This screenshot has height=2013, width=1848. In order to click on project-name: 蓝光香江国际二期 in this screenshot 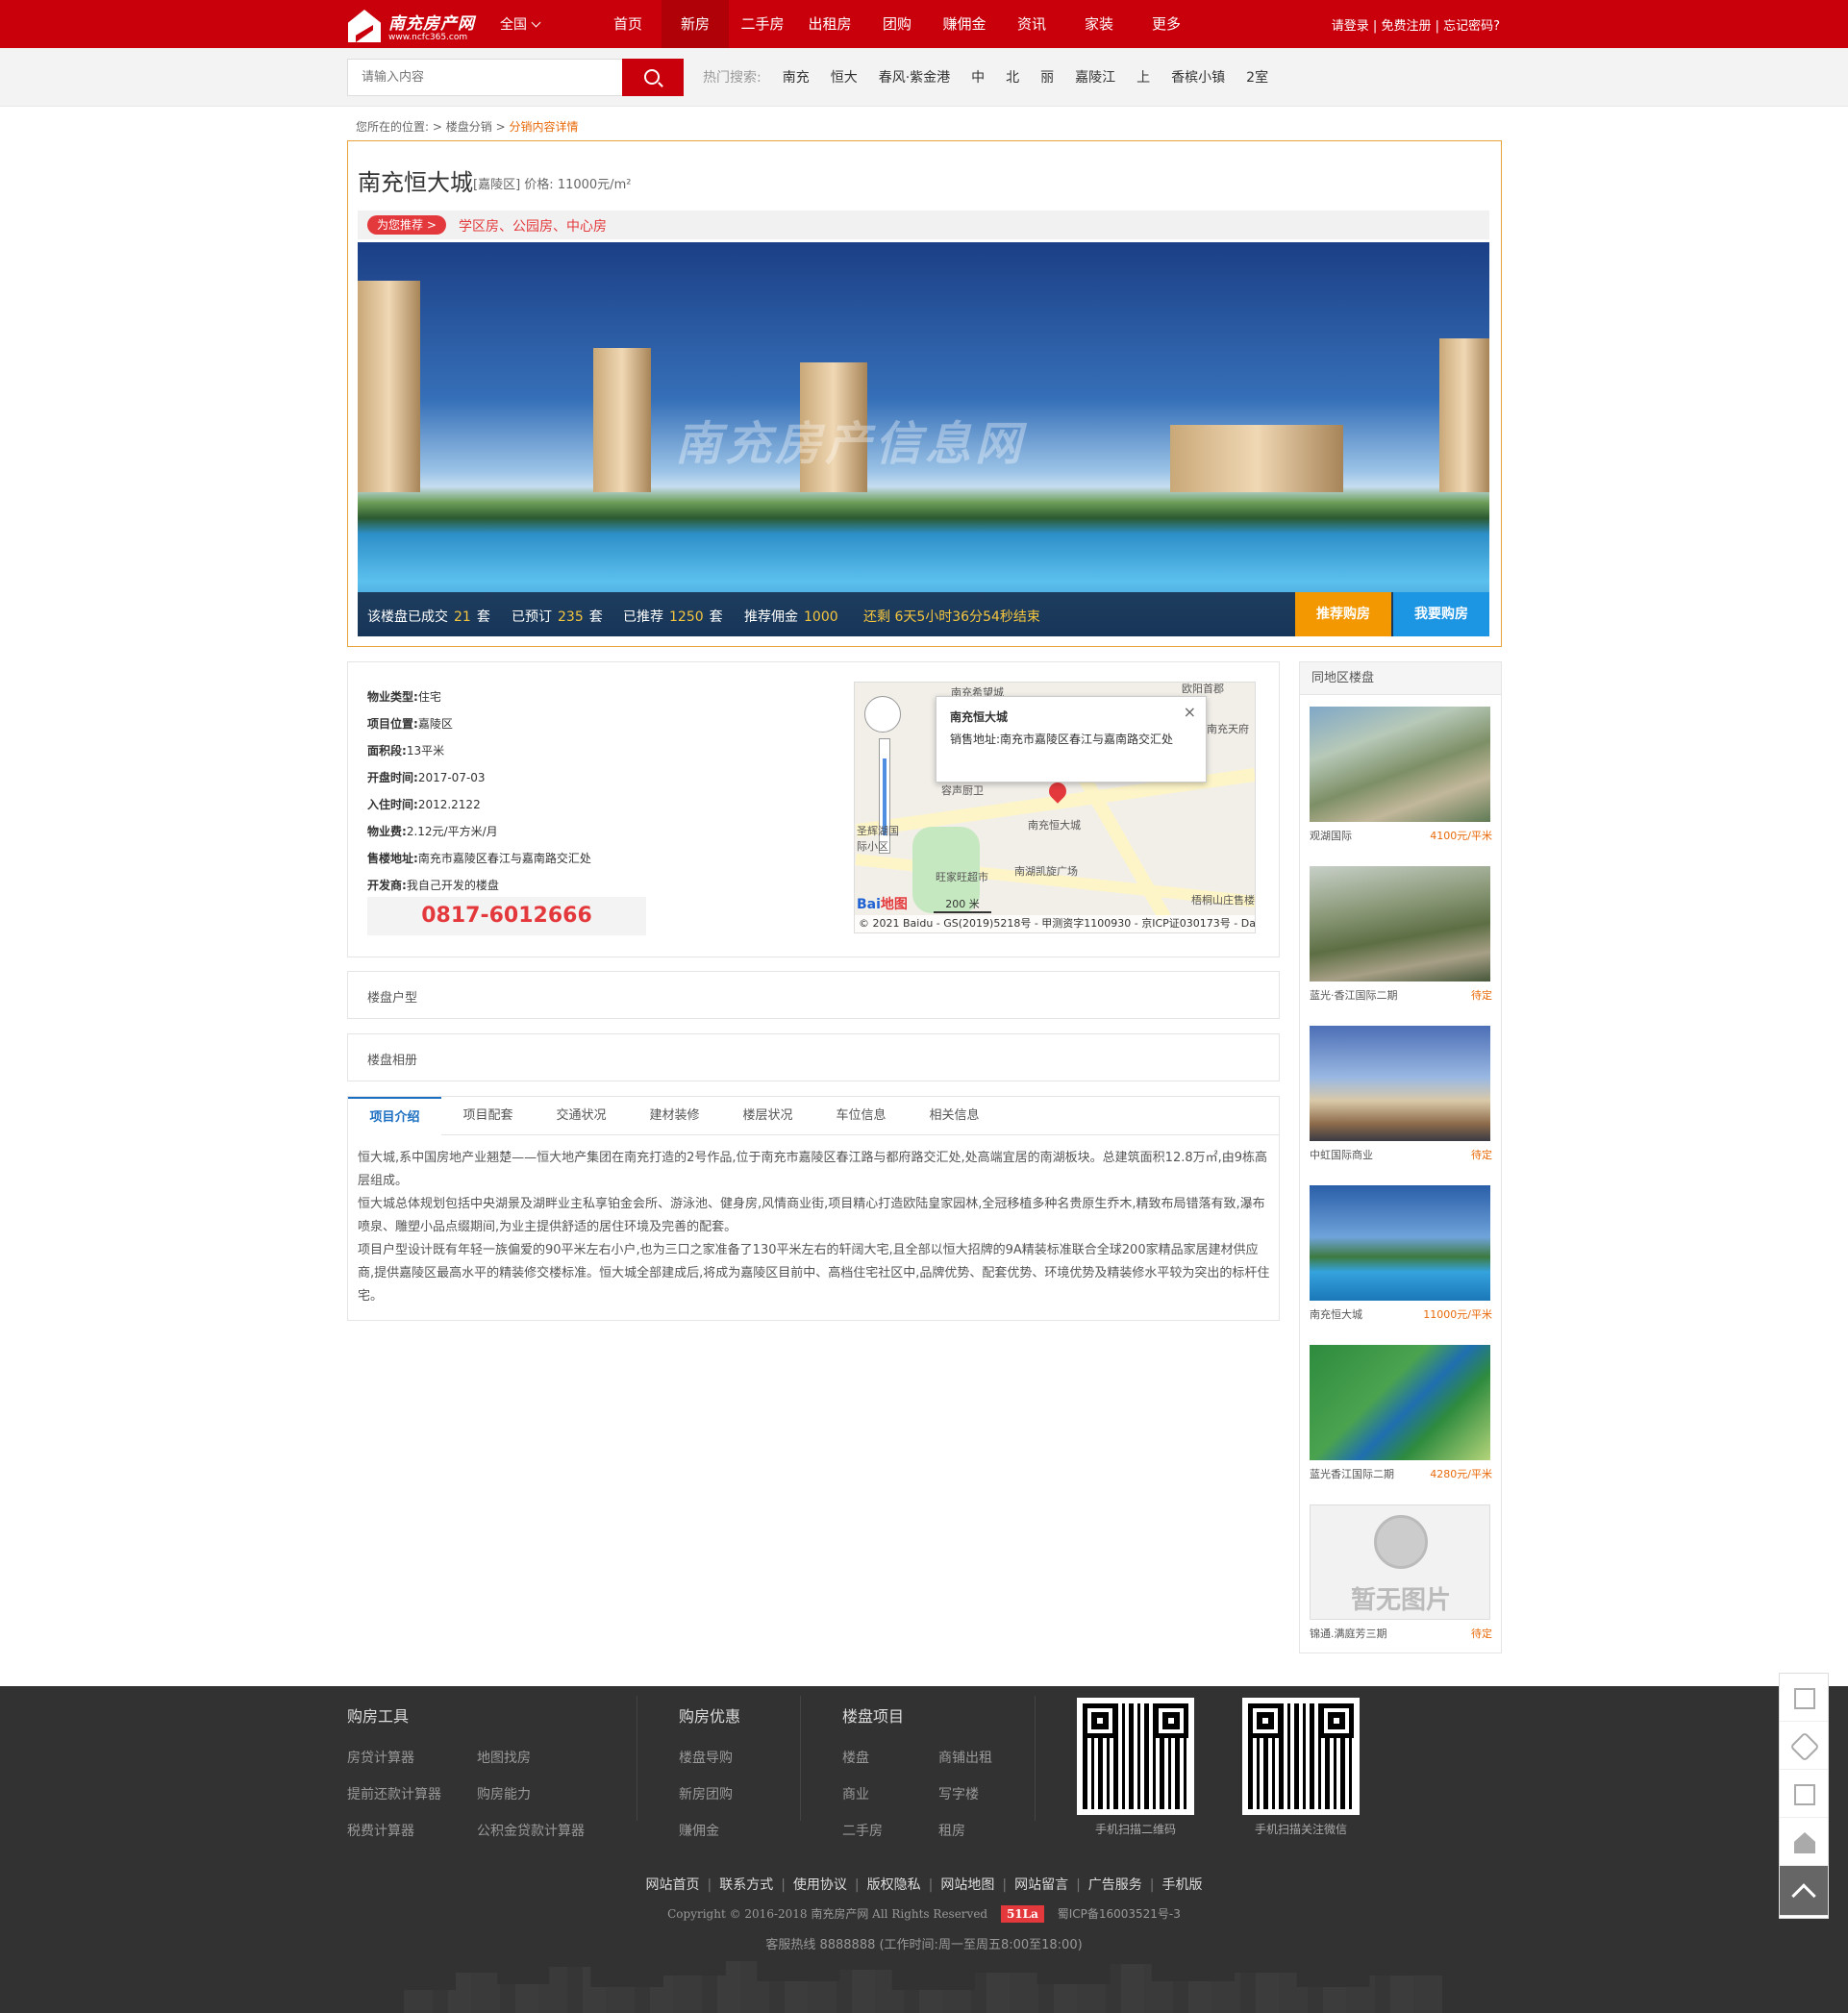, I will do `click(1352, 1473)`.